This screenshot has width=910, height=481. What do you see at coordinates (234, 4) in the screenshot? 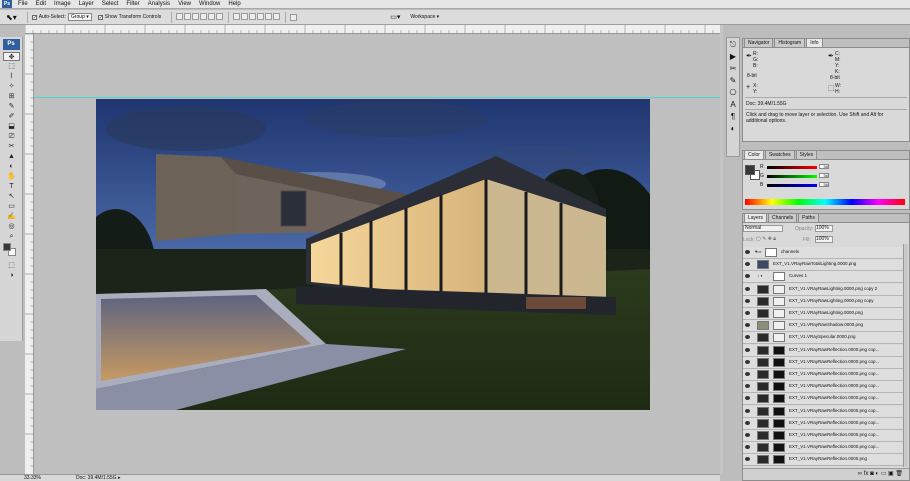
I see `menu-help: Help` at bounding box center [234, 4].